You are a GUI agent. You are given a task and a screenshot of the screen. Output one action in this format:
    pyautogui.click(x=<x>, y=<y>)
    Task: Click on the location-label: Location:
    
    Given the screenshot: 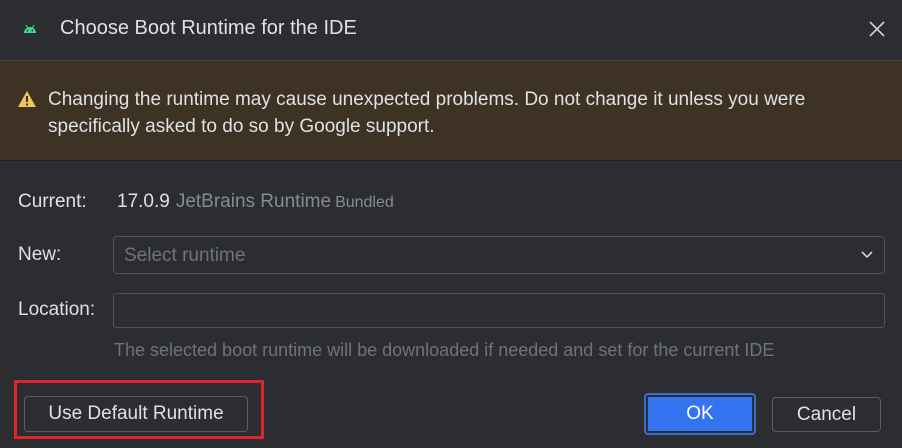 What is the action you would take?
    pyautogui.click(x=57, y=309)
    